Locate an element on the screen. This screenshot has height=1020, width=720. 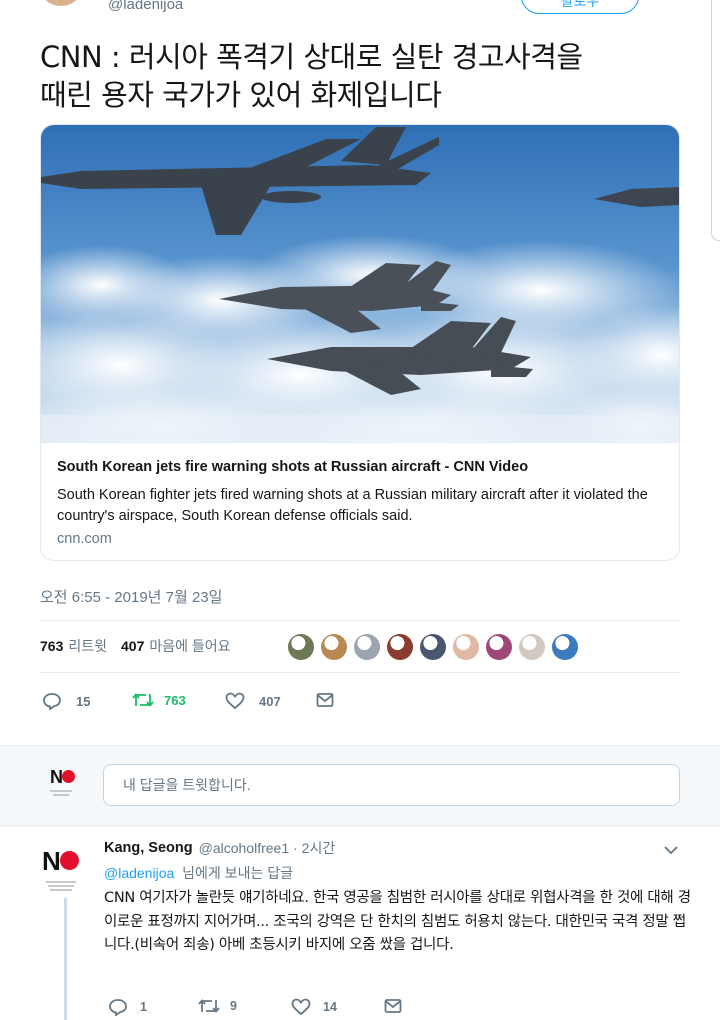
reply-reply-count: 1 is located at coordinates (143, 1007).